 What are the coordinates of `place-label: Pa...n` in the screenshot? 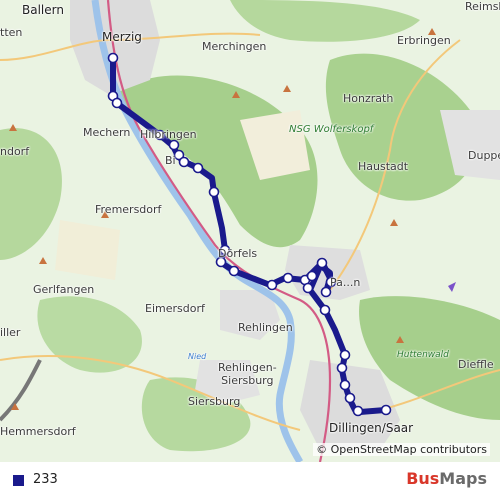 It's located at (345, 282).